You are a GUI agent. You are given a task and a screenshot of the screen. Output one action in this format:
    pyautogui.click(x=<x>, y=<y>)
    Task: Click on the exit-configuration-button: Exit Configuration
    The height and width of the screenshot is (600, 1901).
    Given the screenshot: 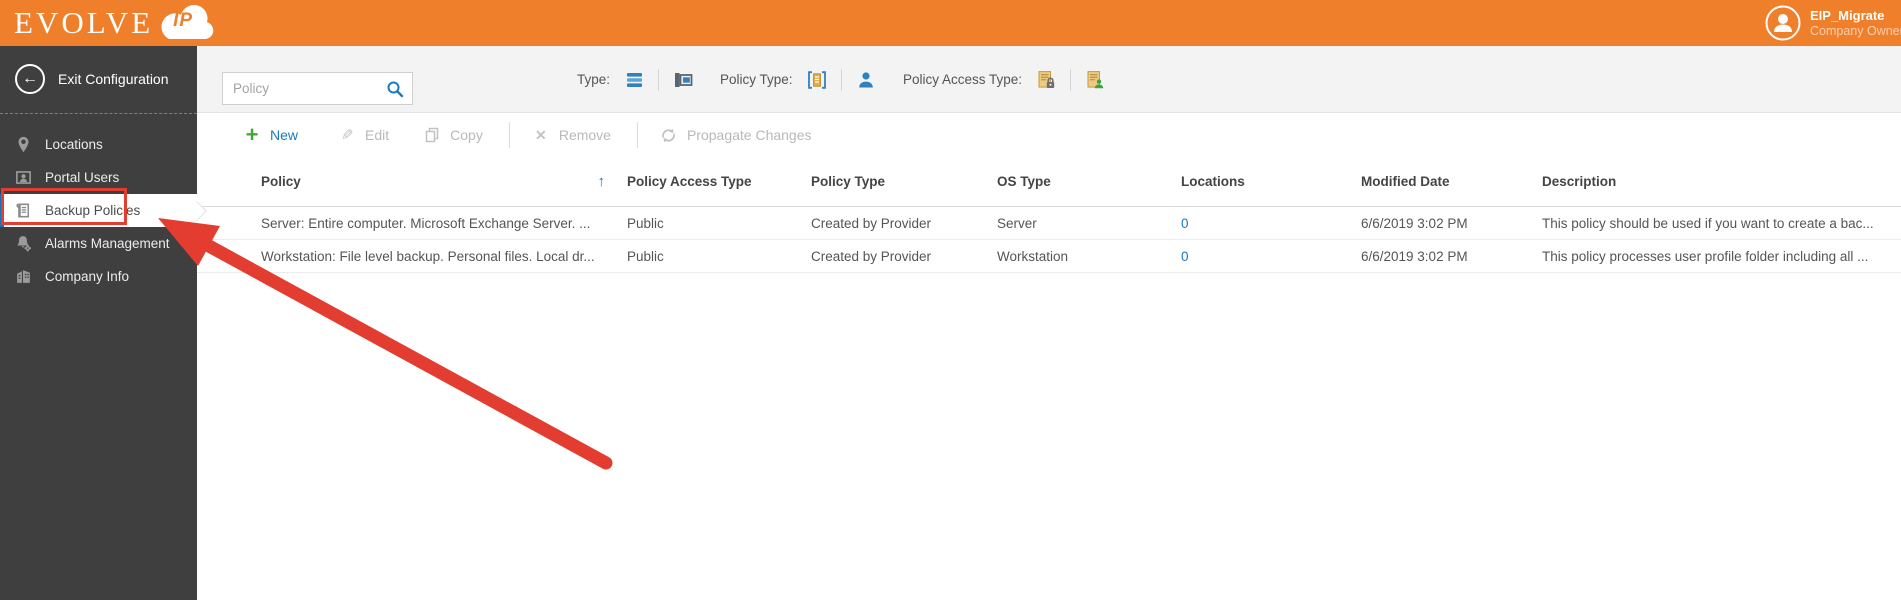 What is the action you would take?
    pyautogui.click(x=98, y=79)
    